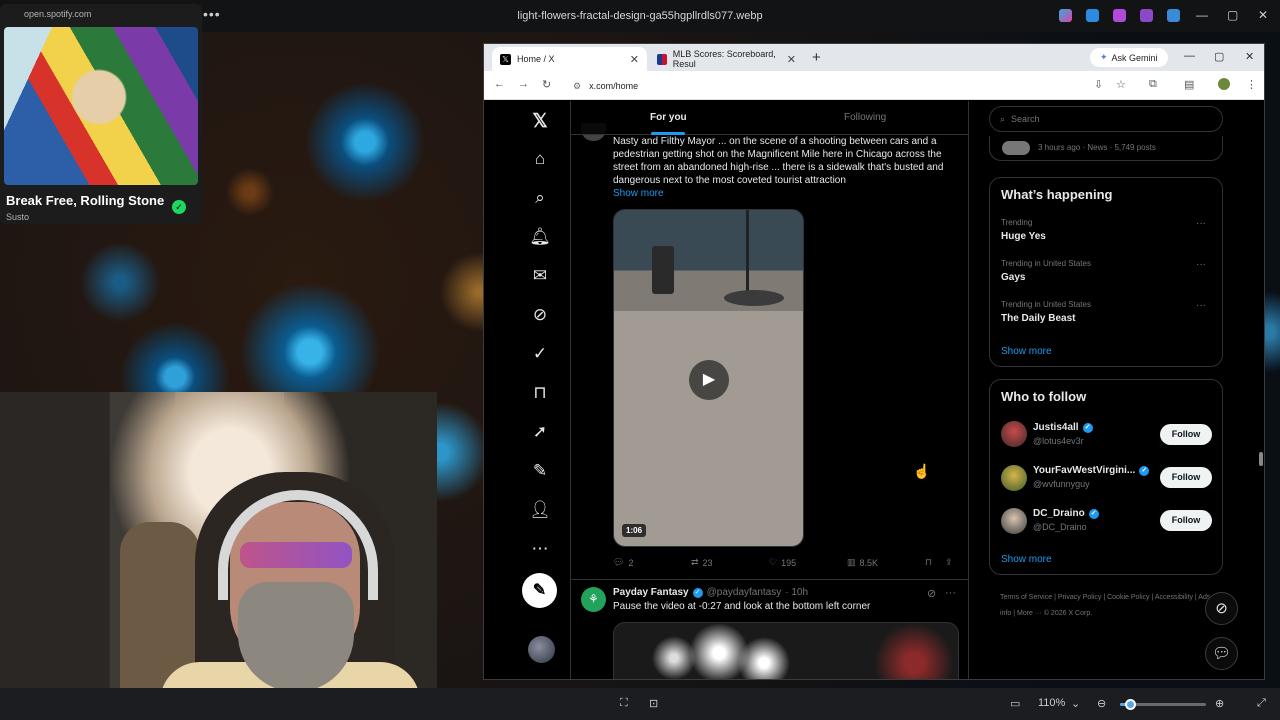  What do you see at coordinates (1129, 57) in the screenshot?
I see `ask-gemini-button: ✦ Ask Gemini` at bounding box center [1129, 57].